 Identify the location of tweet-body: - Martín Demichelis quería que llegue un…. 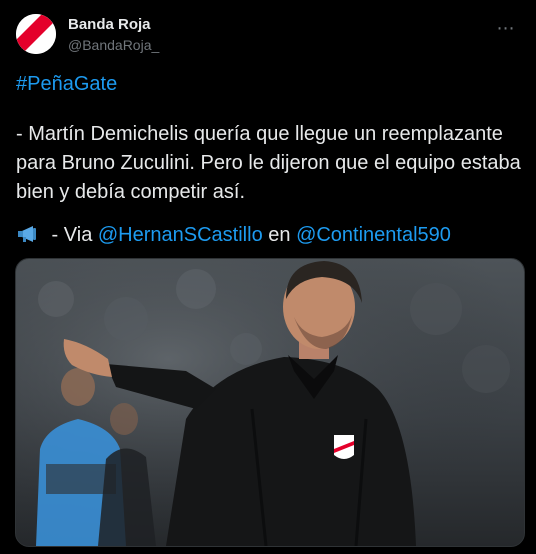
(268, 163).